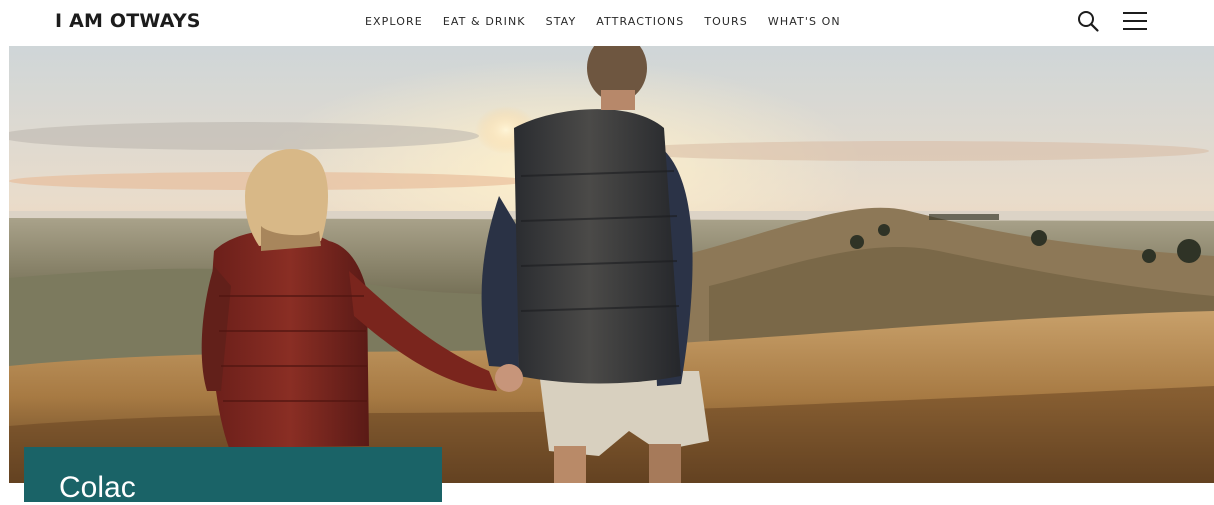 The width and height of the screenshot is (1214, 505). Describe the element at coordinates (394, 22) in the screenshot. I see `nav-item-explore: EXPLORE` at that location.